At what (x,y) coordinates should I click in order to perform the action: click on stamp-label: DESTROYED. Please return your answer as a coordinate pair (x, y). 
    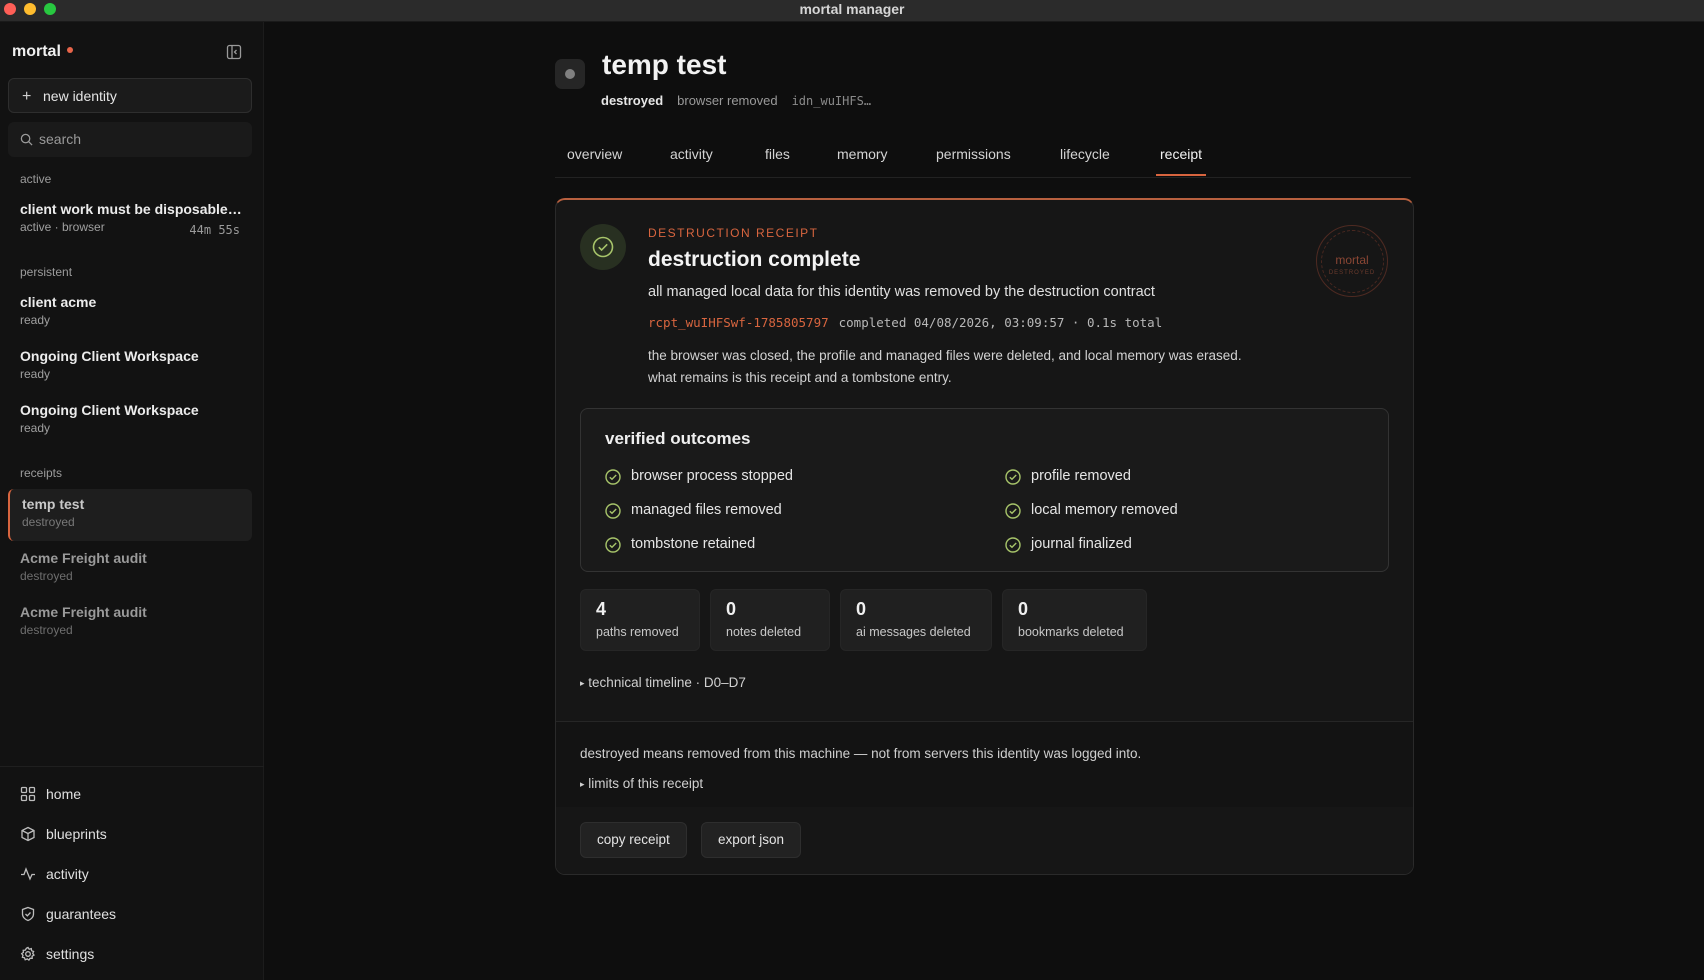
    Looking at the image, I should click on (1352, 273).